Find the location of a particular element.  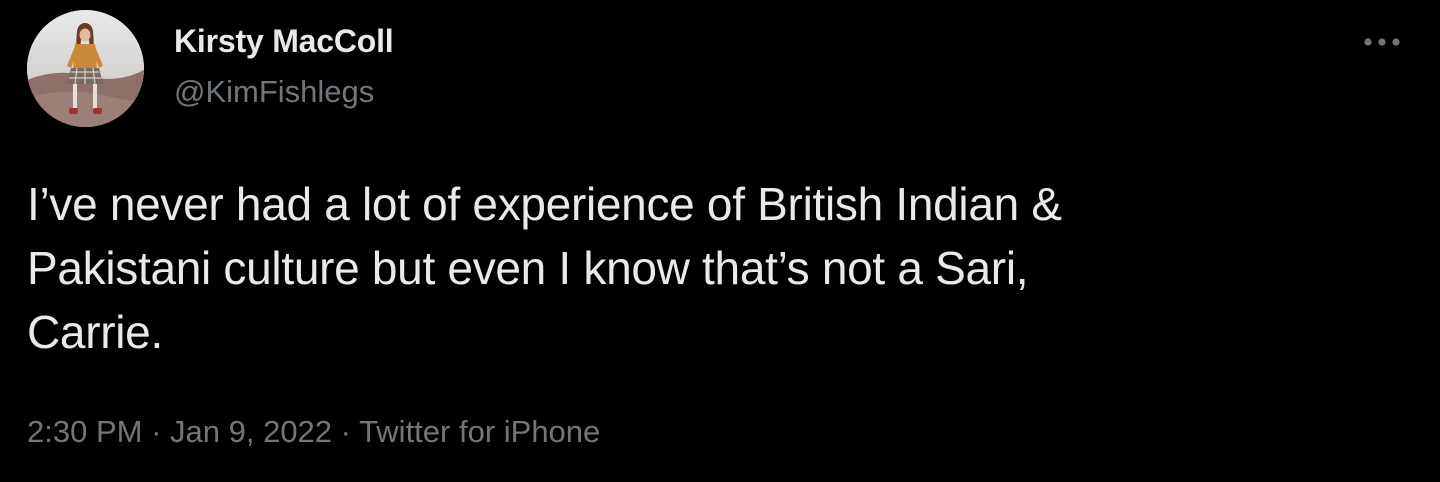

more-horizontal-icon is located at coordinates (1382, 42).